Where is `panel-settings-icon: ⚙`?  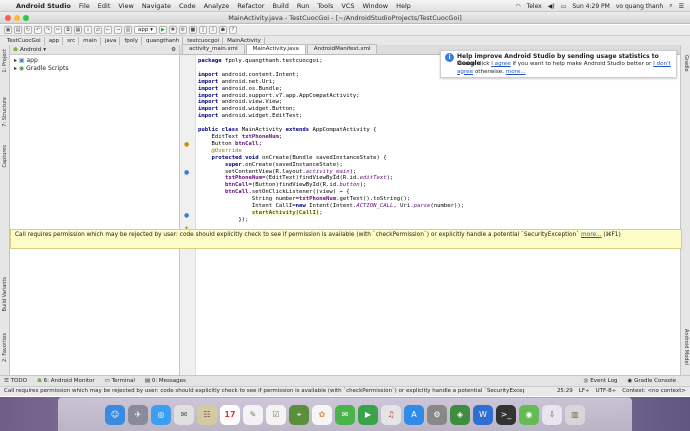 panel-settings-icon: ⚙ is located at coordinates (173, 50).